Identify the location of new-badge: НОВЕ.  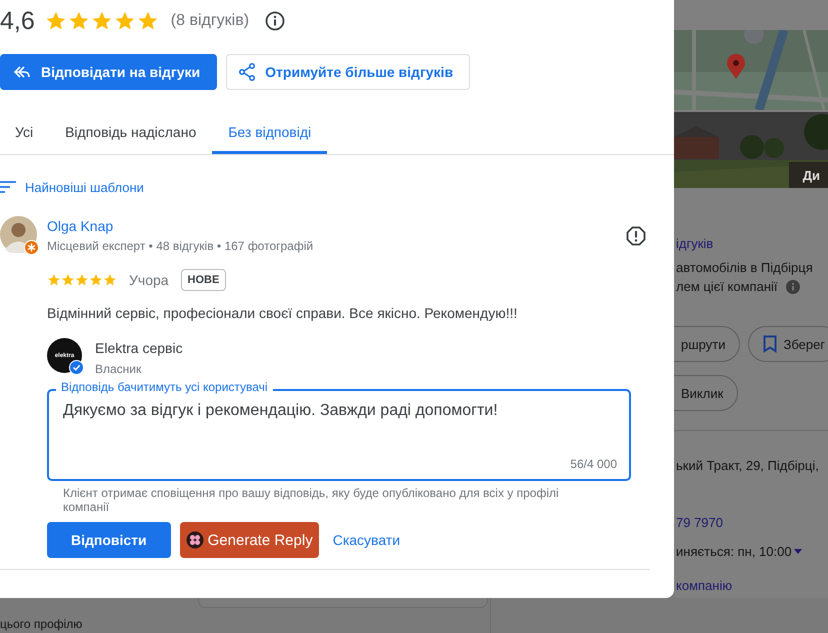
(203, 280).